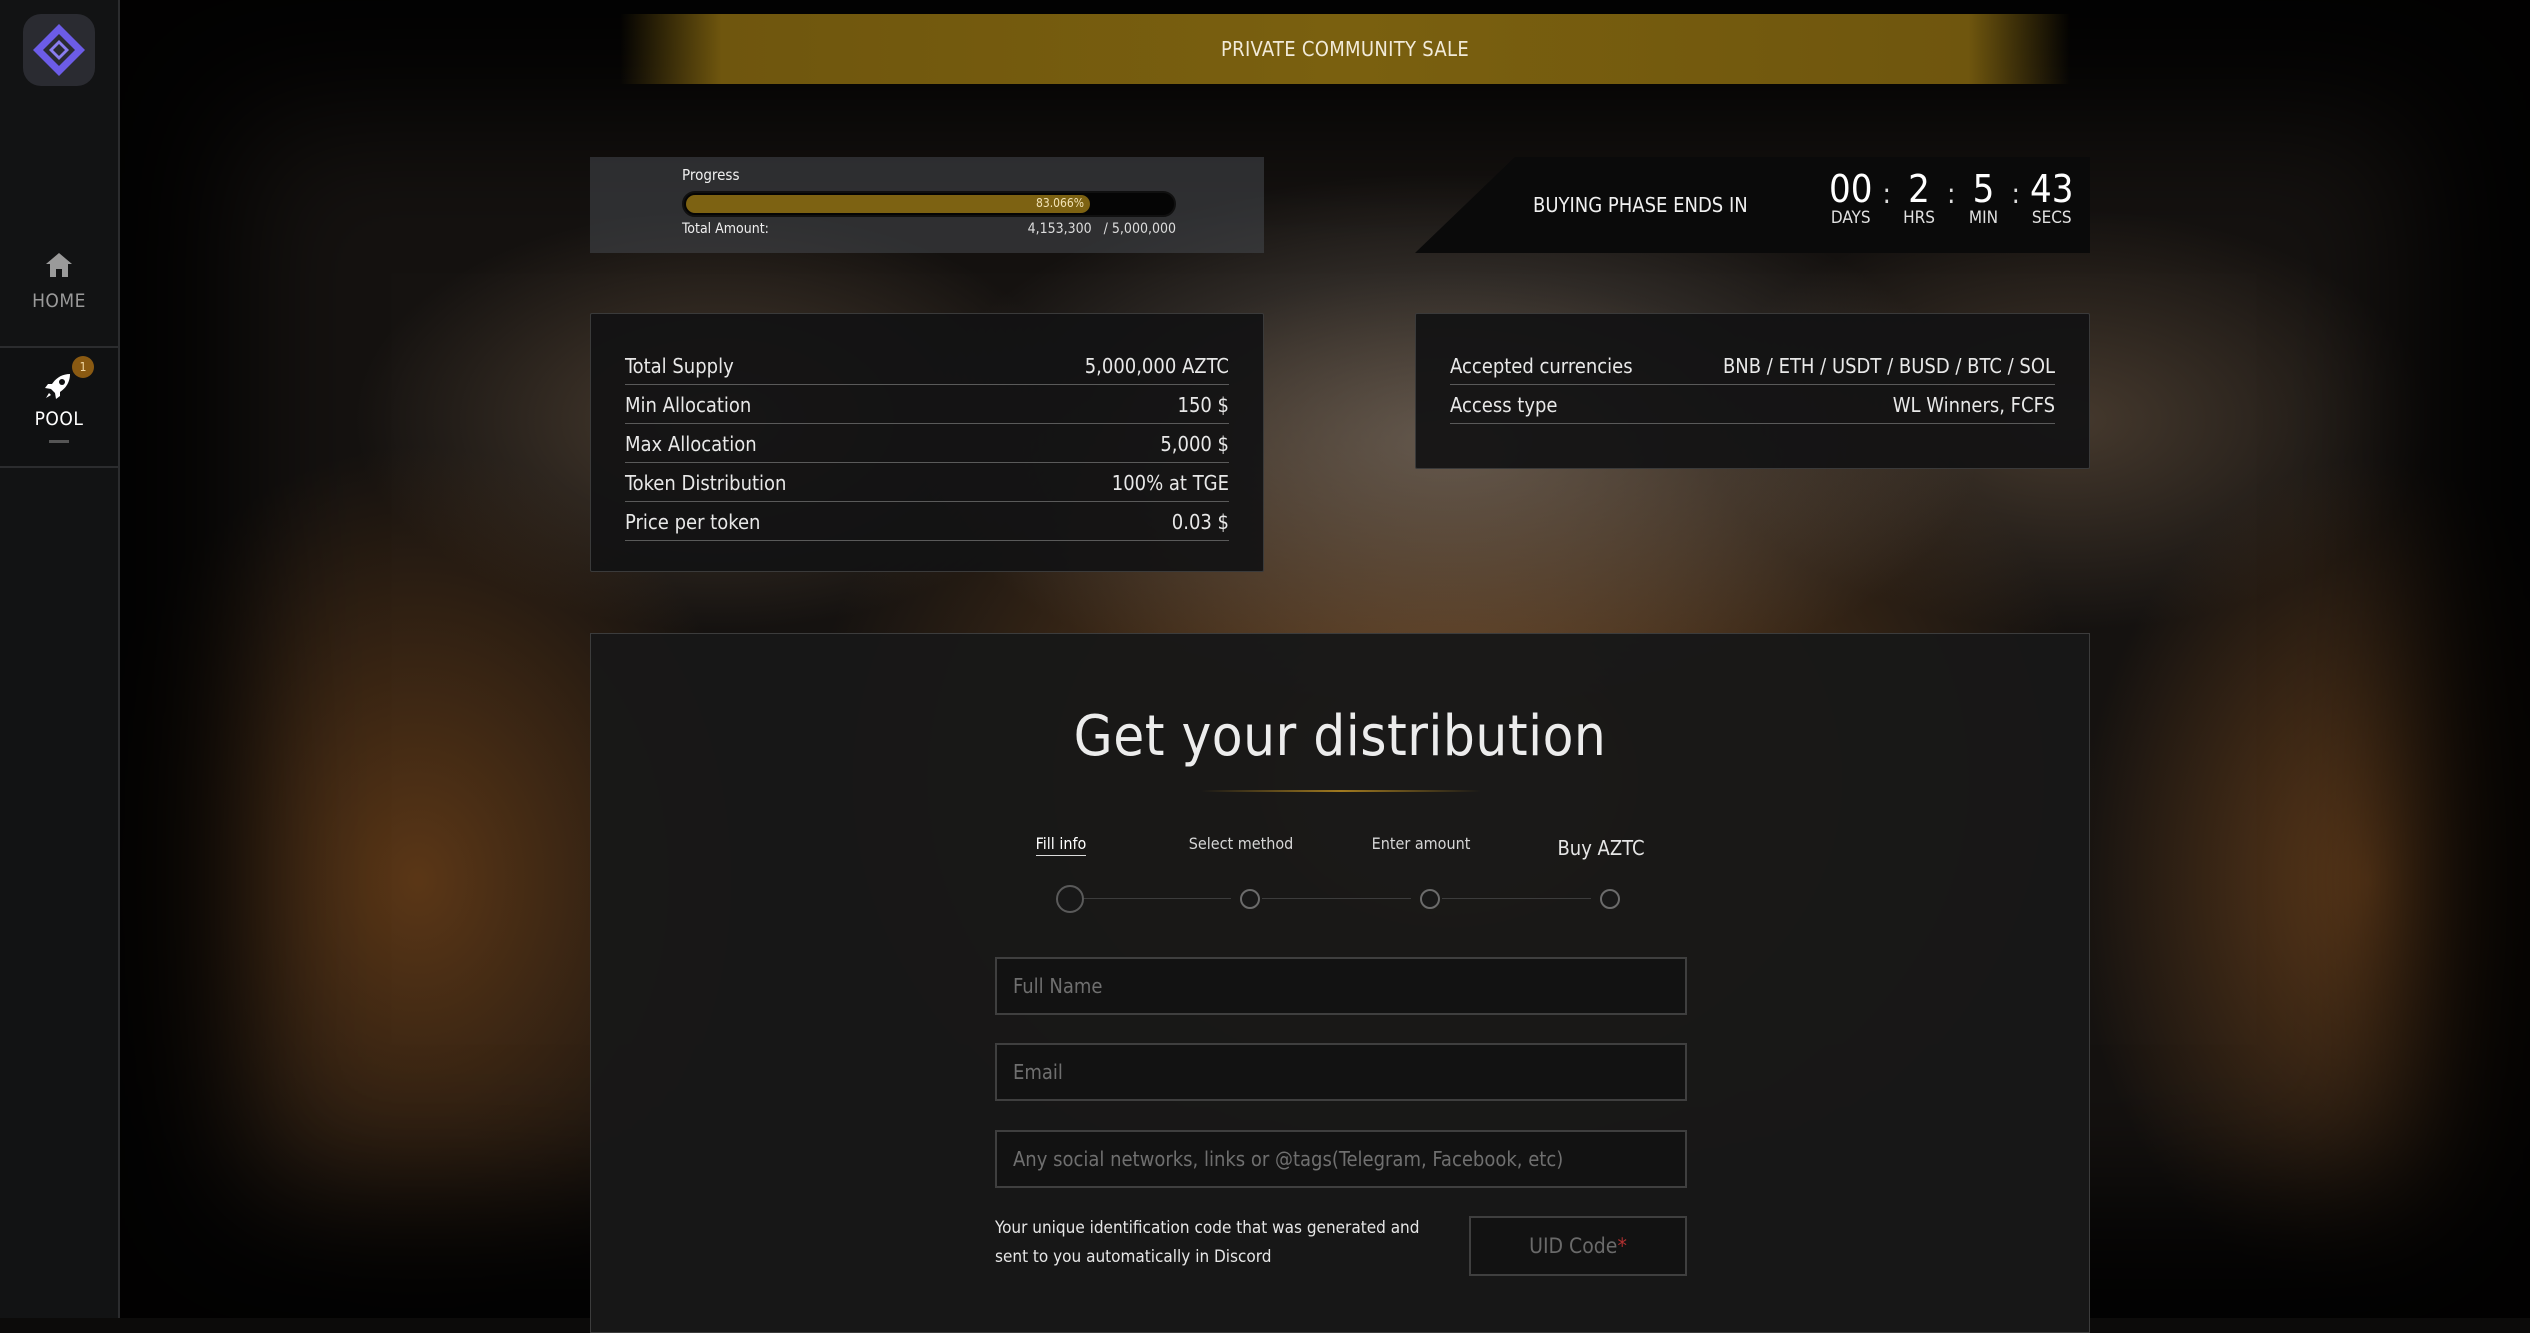 Image resolution: width=2530 pixels, height=1333 pixels. I want to click on title-divider, so click(1341, 791).